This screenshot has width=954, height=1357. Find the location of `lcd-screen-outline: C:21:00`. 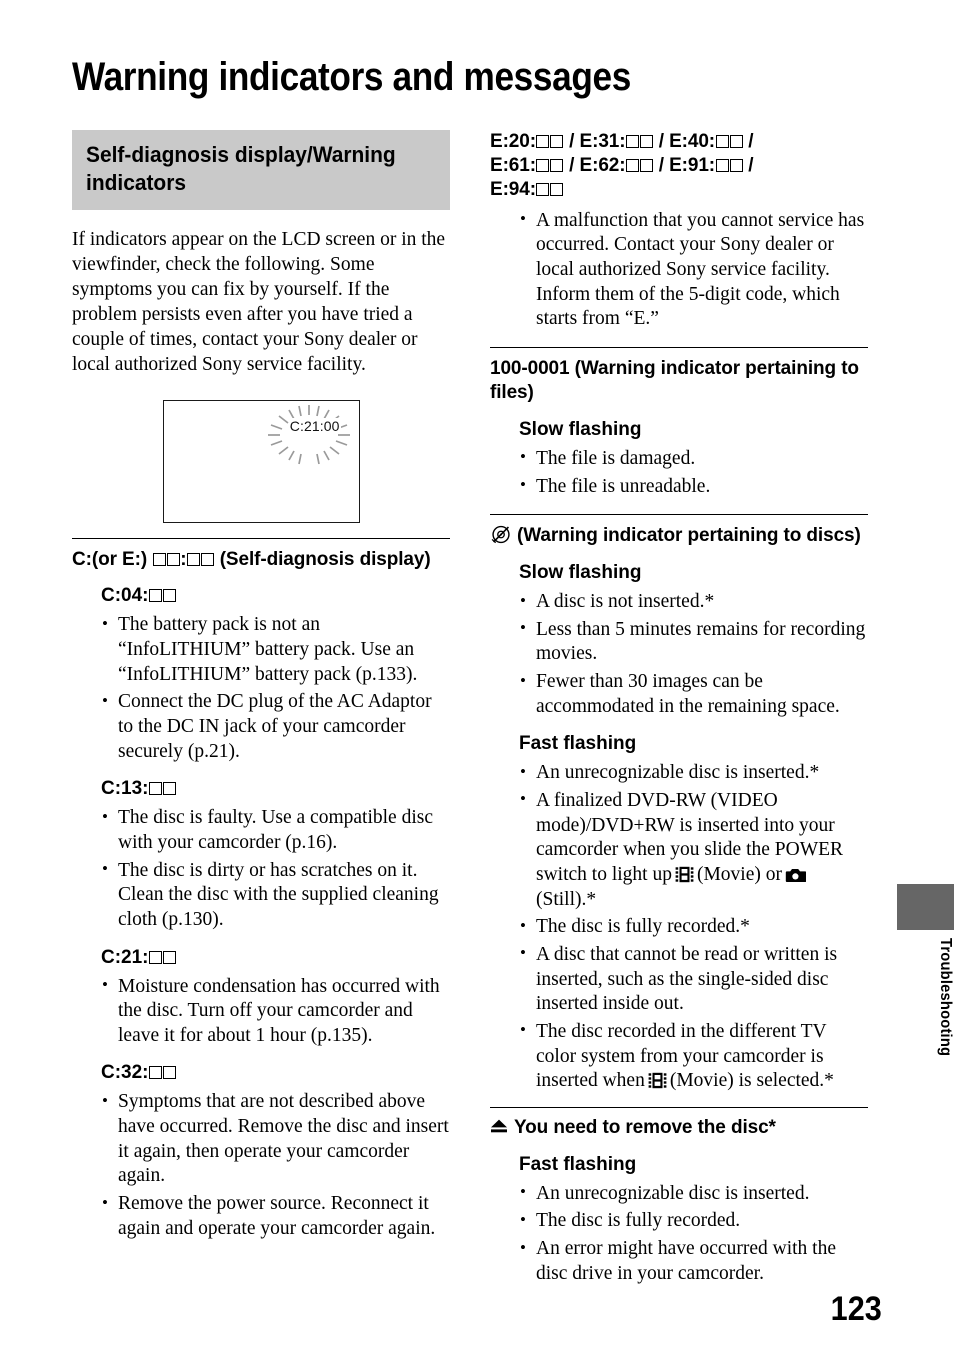

lcd-screen-outline: C:21:00 is located at coordinates (261, 461).